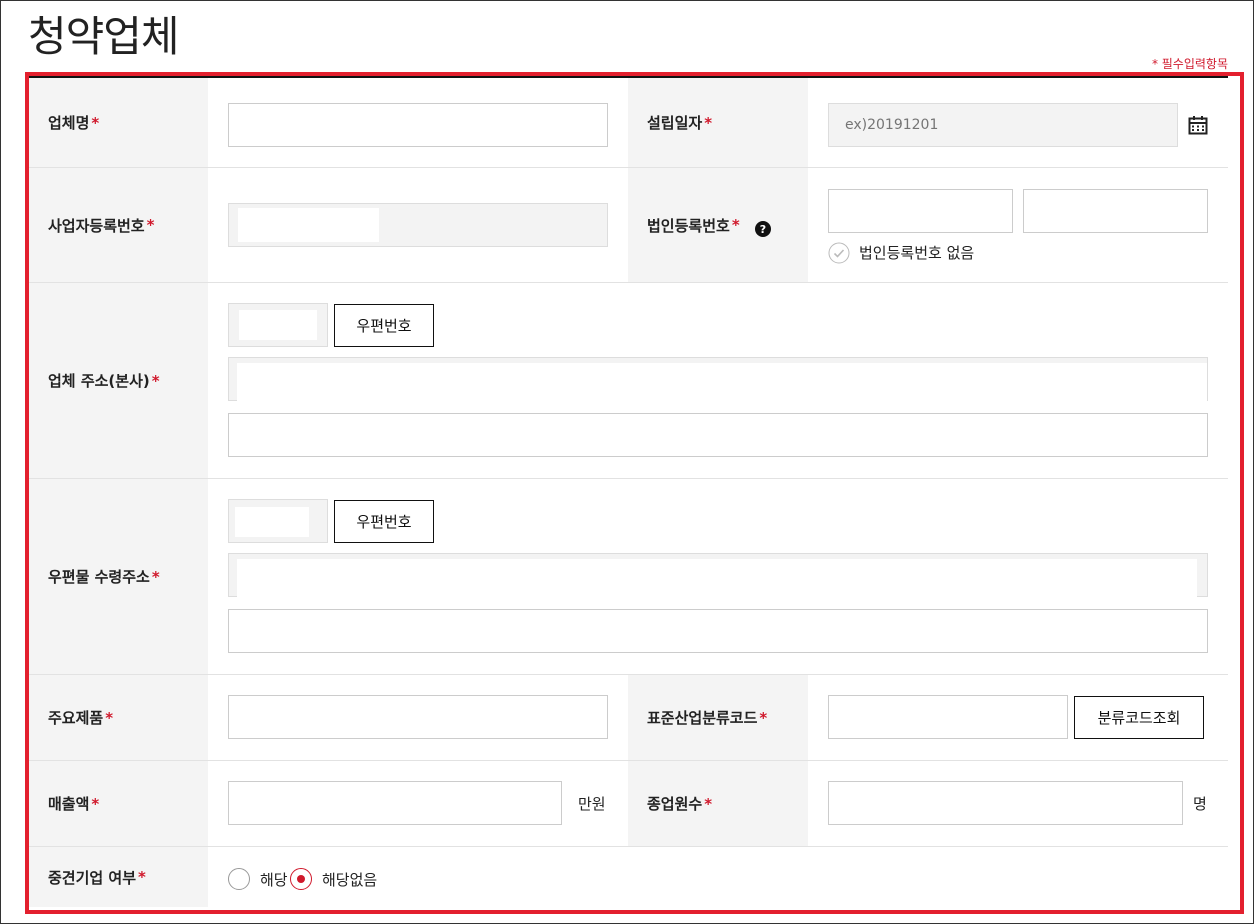  What do you see at coordinates (1198, 125) in the screenshot?
I see `calendar-icon` at bounding box center [1198, 125].